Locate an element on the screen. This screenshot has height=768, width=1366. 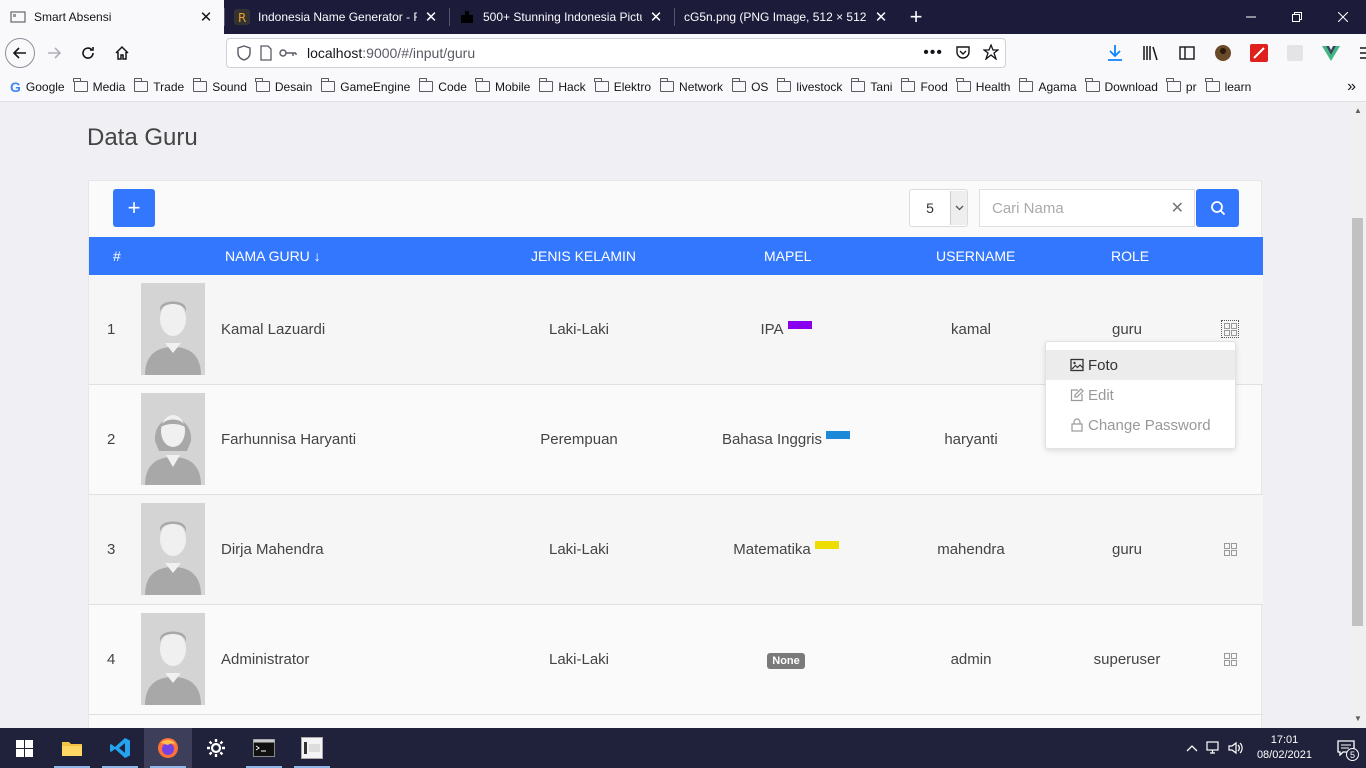
page-scrollbar: ▲ ▼ is located at coordinates (1358, 415).